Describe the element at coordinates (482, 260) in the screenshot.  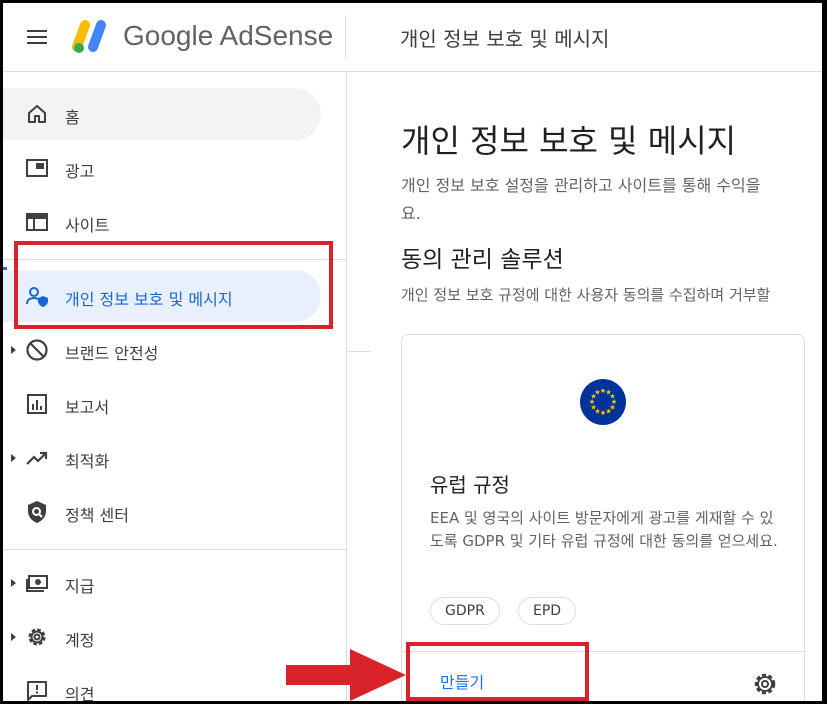
I see `section-title: 동의 관리 솔루션` at that location.